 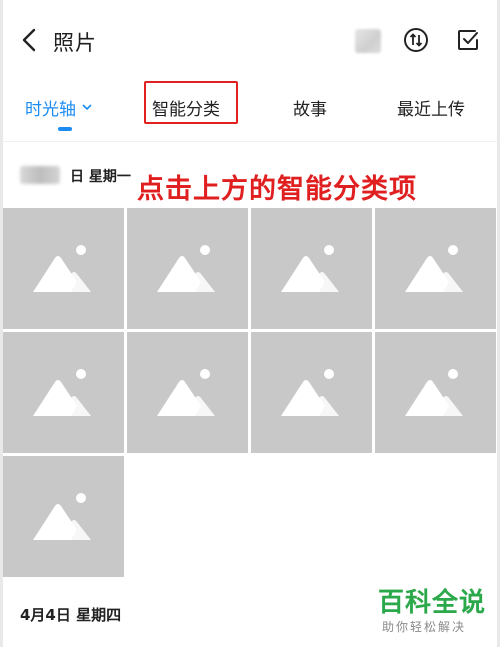 What do you see at coordinates (250, 110) in the screenshot?
I see `tab-bar: 时光轴 智能分类 故事 最近上传` at bounding box center [250, 110].